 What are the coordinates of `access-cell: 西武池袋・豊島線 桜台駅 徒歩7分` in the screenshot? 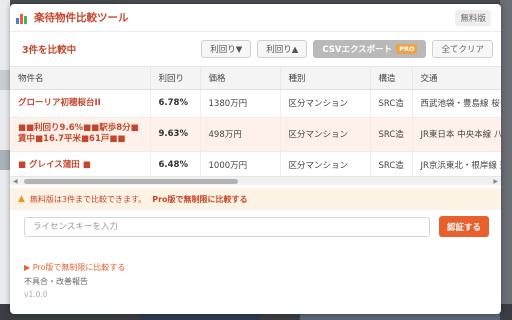 It's located at (456, 103).